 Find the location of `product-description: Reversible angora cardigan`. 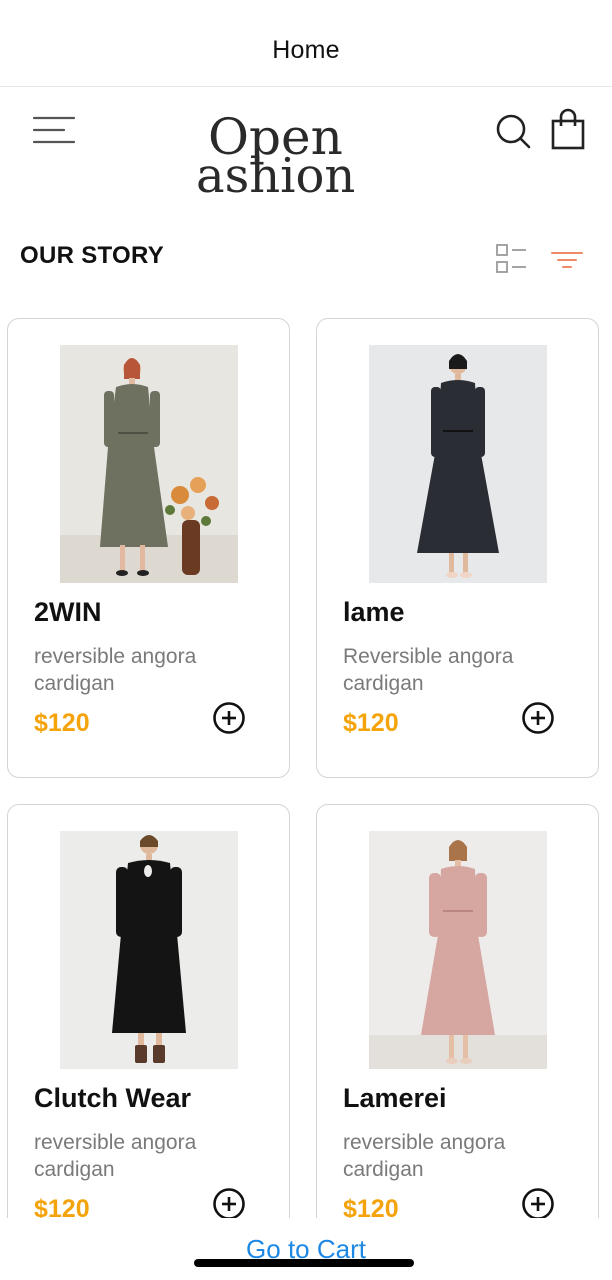

product-description: Reversible angora cardigan is located at coordinates (428, 670).